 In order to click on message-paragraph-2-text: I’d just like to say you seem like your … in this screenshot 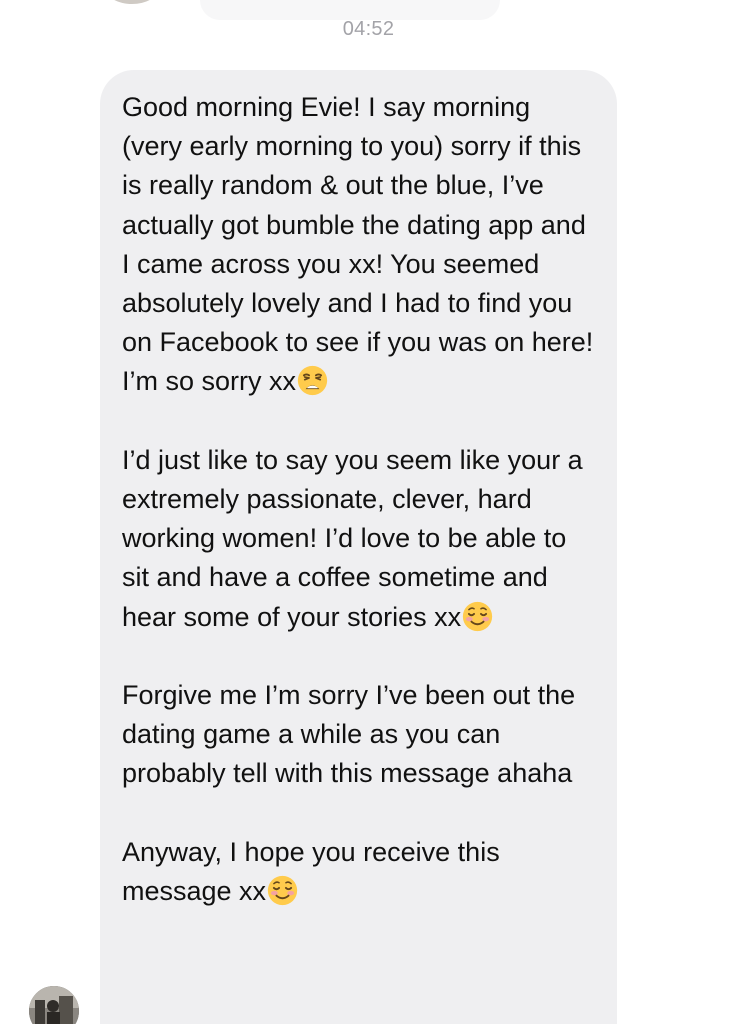, I will do `click(352, 538)`.